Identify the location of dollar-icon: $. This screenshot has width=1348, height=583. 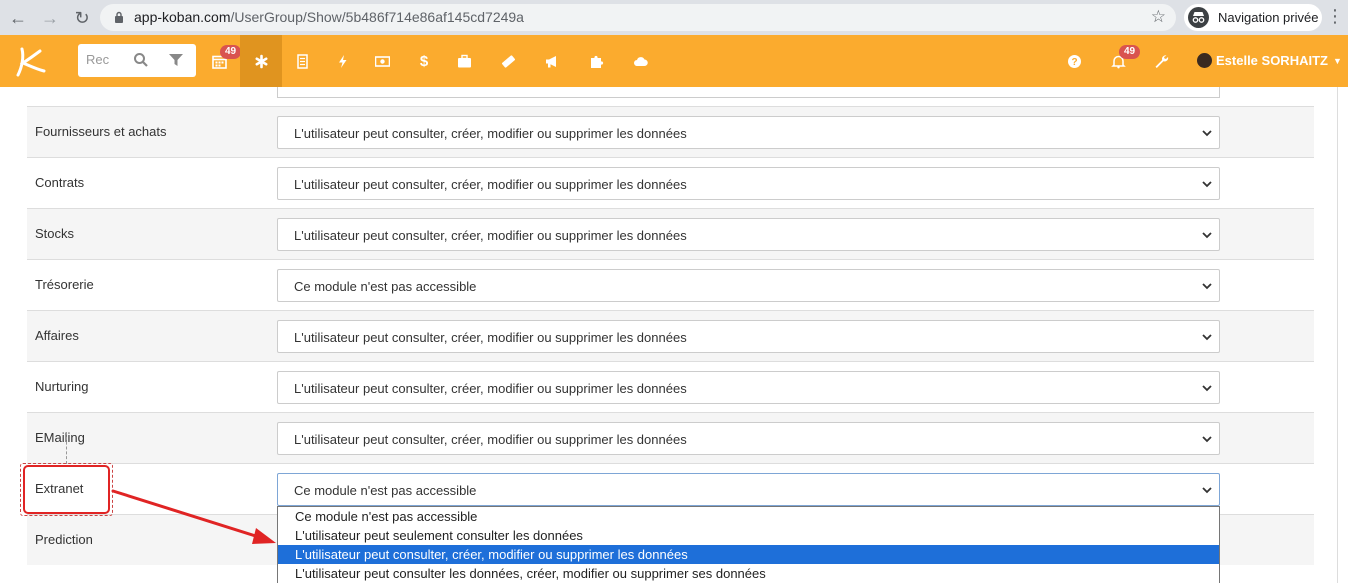
(424, 61).